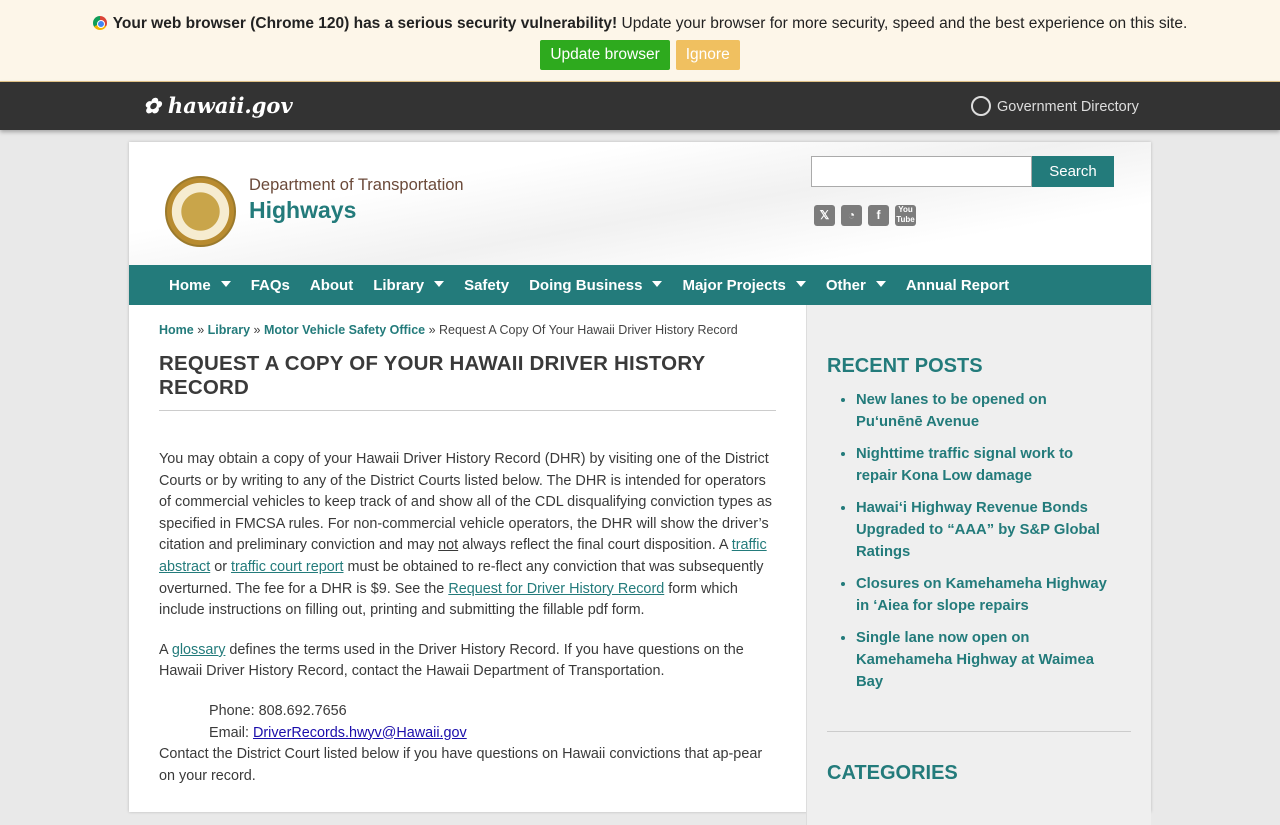  Describe the element at coordinates (220, 566) in the screenshot. I see `text: or` at that location.